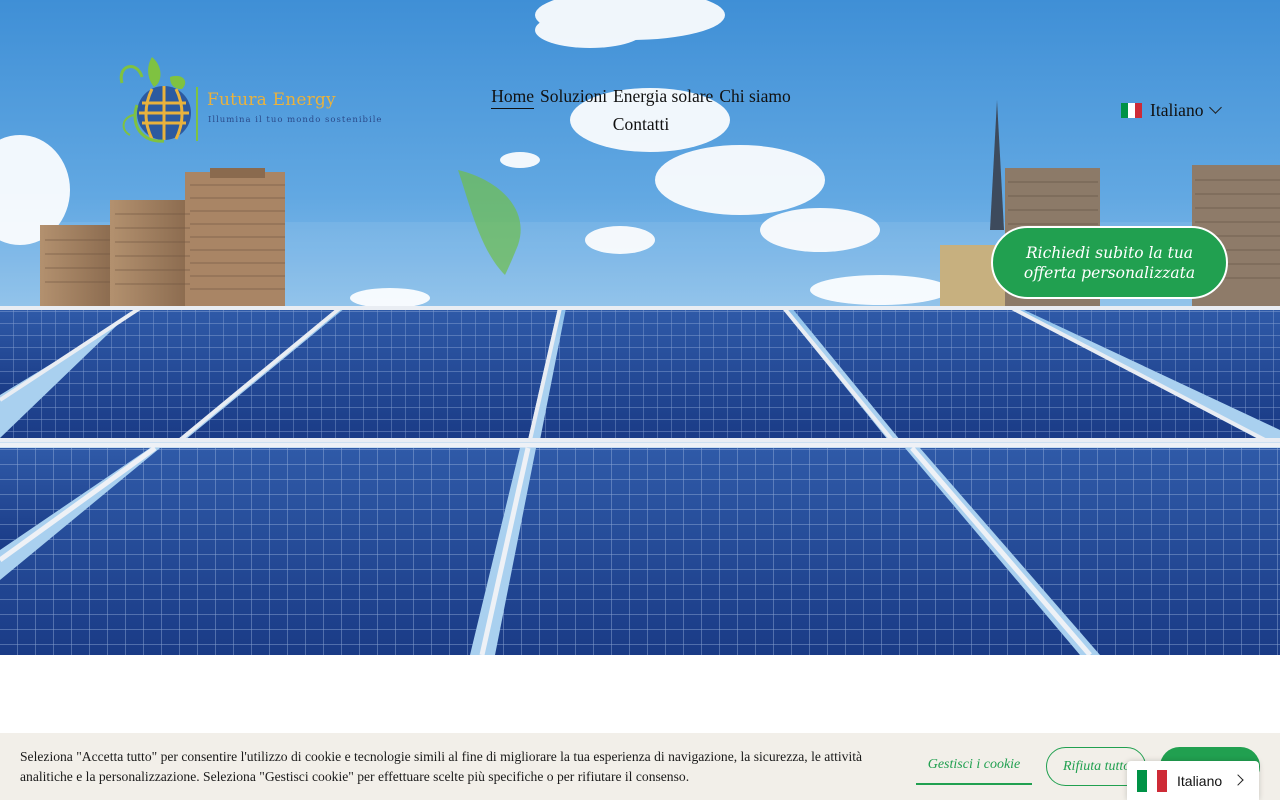  What do you see at coordinates (754, 96) in the screenshot?
I see `nav-item-chi-siamo: Chi siamo` at bounding box center [754, 96].